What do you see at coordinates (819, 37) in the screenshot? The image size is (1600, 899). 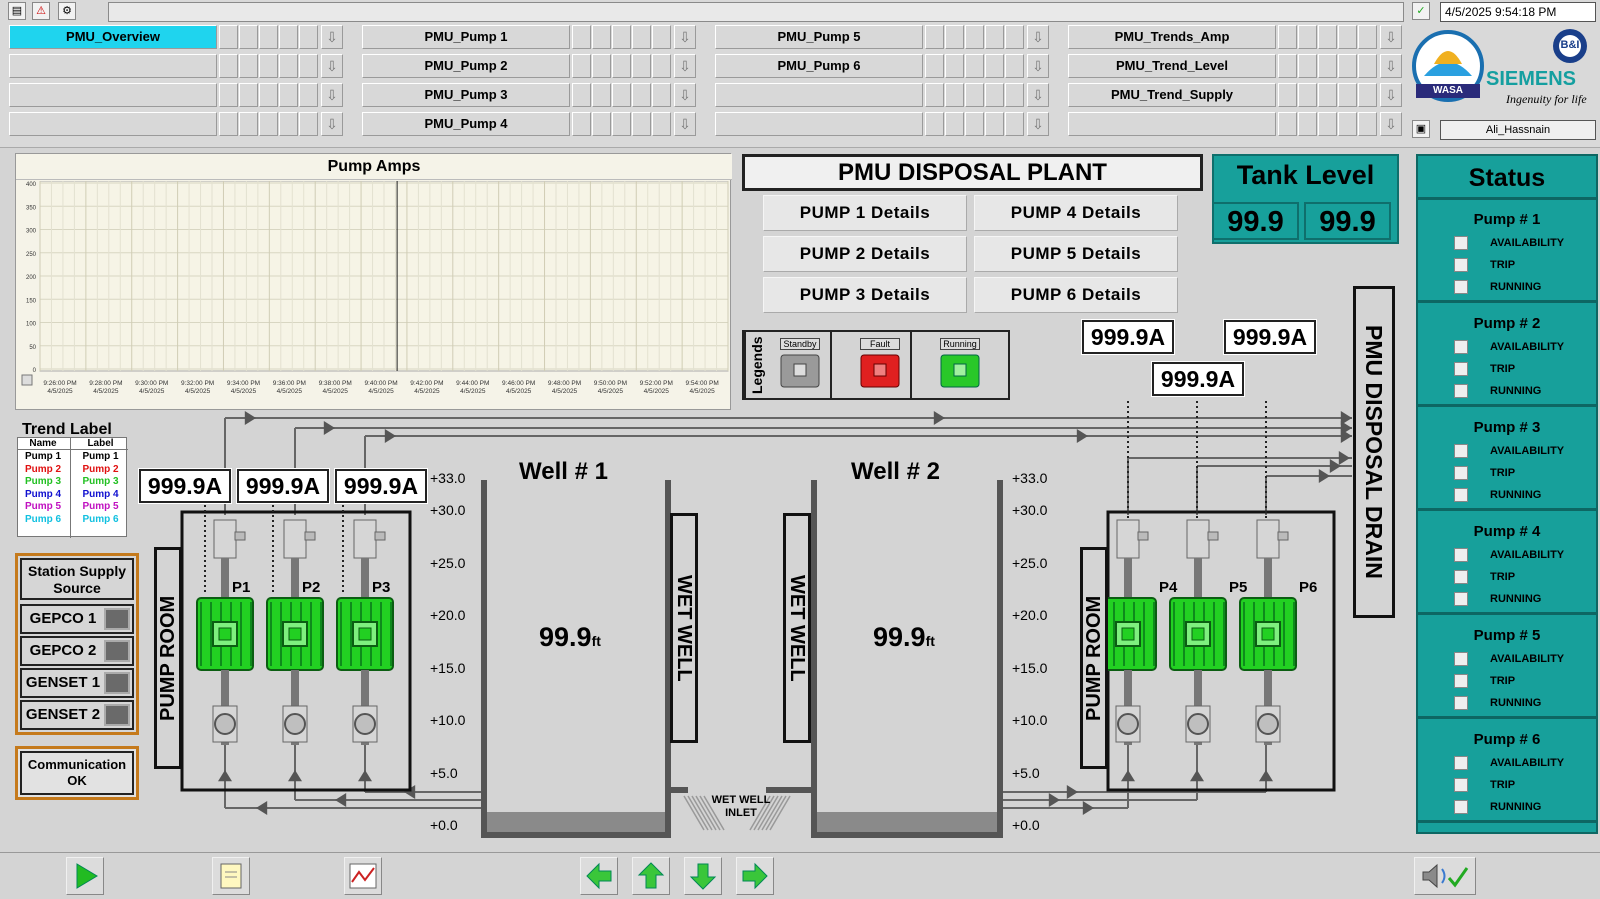 I see `nav-screen-button: PMU_Pump 5` at bounding box center [819, 37].